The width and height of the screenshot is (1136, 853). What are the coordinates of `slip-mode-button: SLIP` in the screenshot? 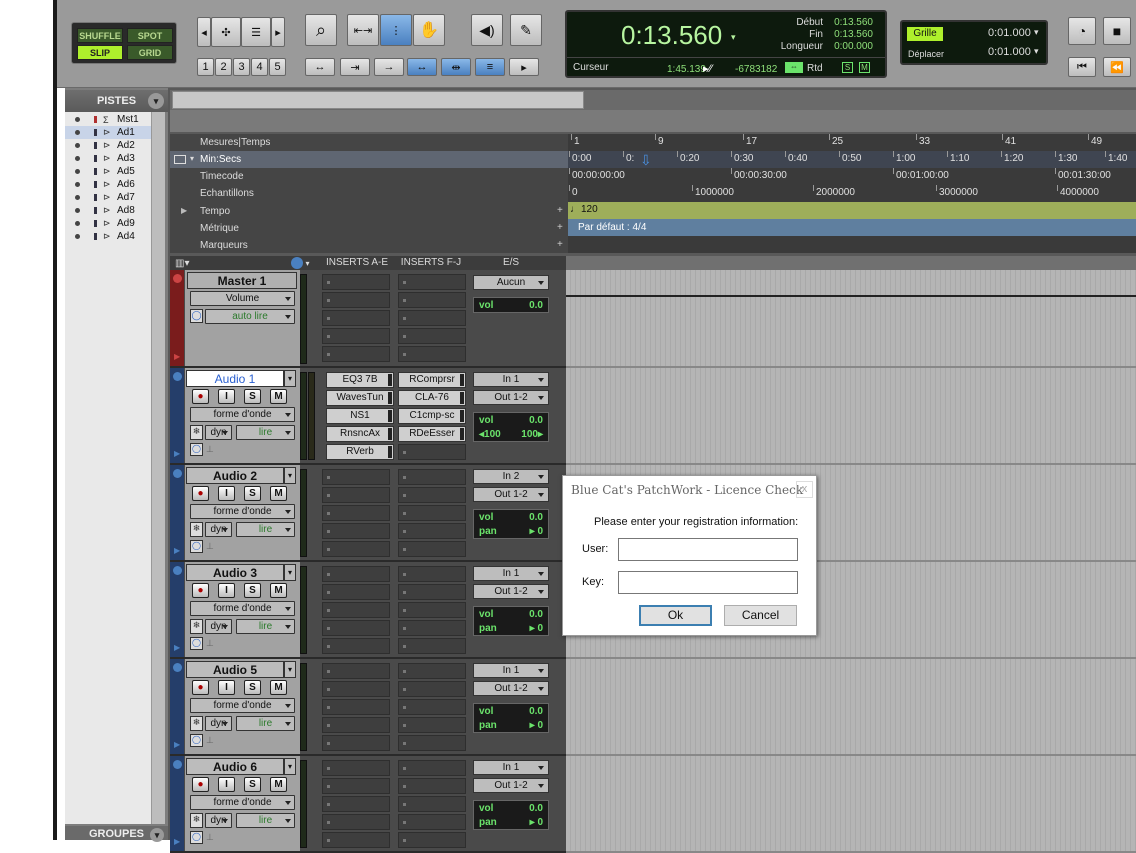 It's located at (100, 52).